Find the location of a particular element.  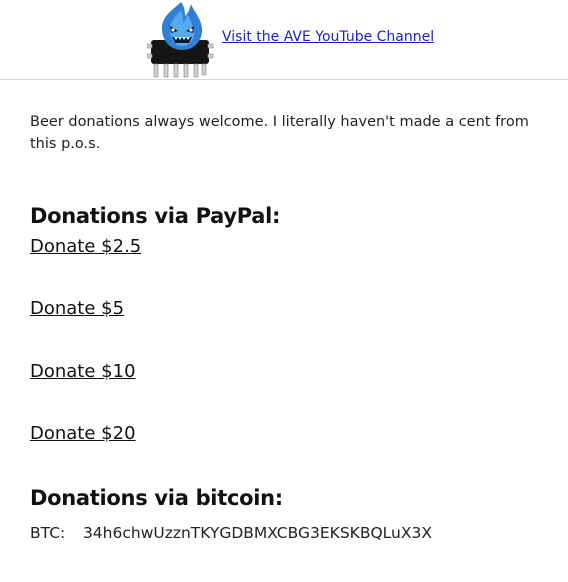

btc-address: 34h6chwUzznTKYGDBMXCBG3EKSKBQLuX3X is located at coordinates (257, 533).